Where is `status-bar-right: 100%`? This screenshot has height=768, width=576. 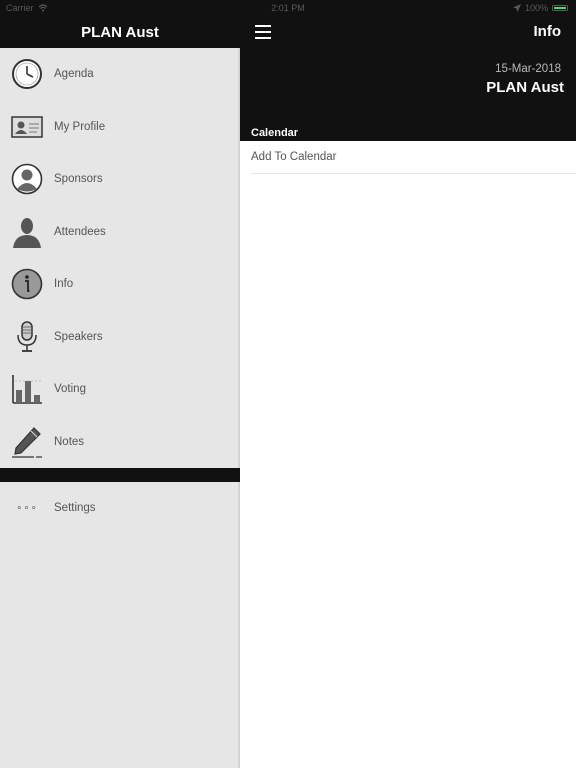
status-bar-right: 100% is located at coordinates (540, 8).